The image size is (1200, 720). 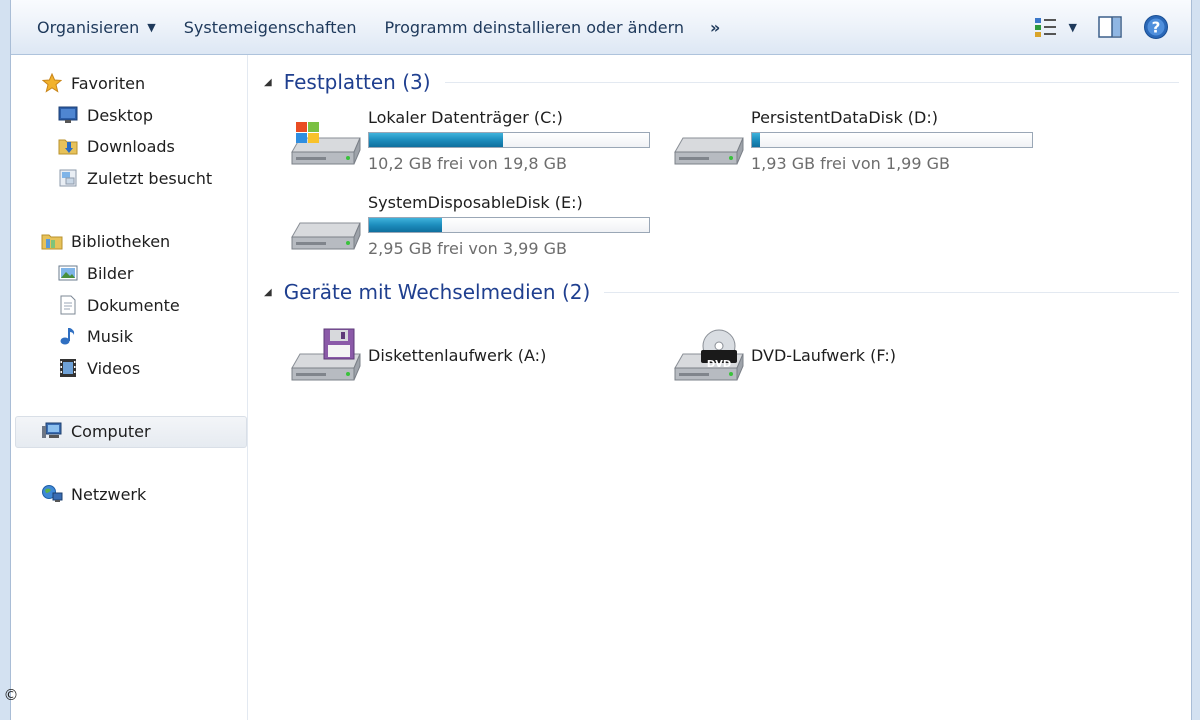 What do you see at coordinates (111, 431) in the screenshot?
I see `nav-computer-label: Computer` at bounding box center [111, 431].